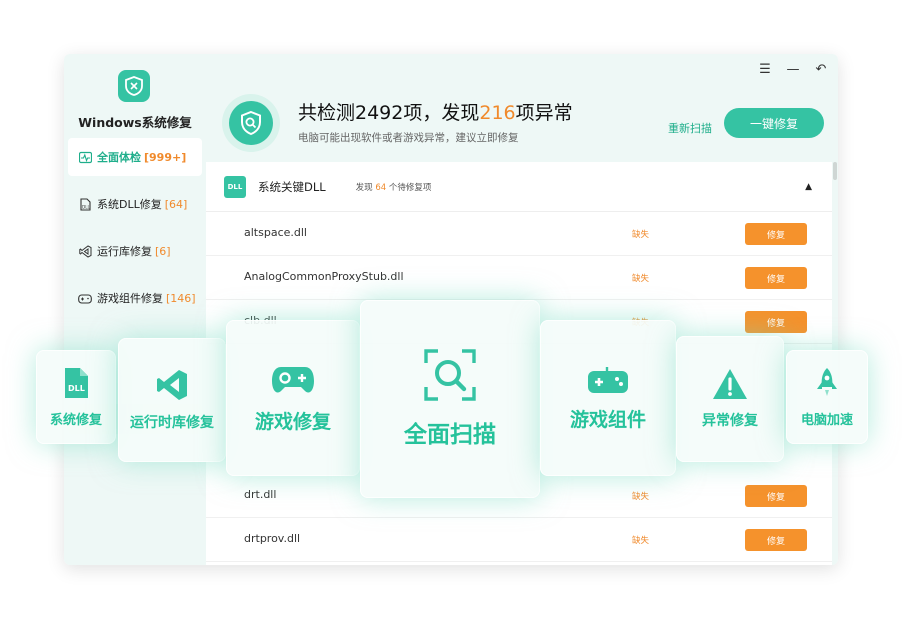 This screenshot has height=628, width=904. Describe the element at coordinates (821, 69) in the screenshot. I see `back-icon: ↶` at that location.